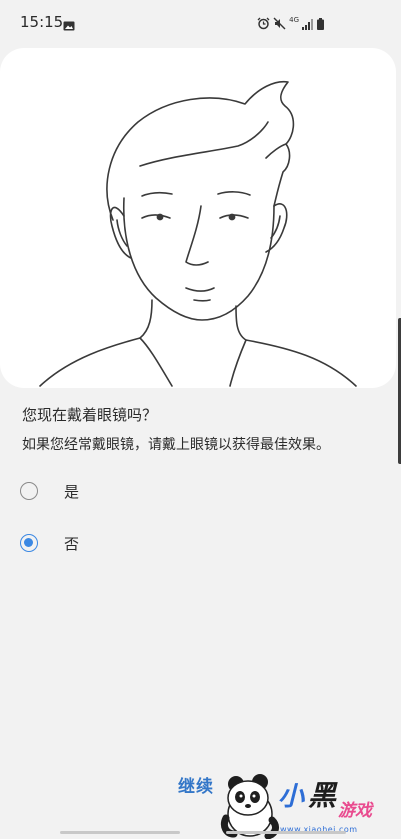  Describe the element at coordinates (72, 543) in the screenshot. I see `option-no-label: 否` at that location.